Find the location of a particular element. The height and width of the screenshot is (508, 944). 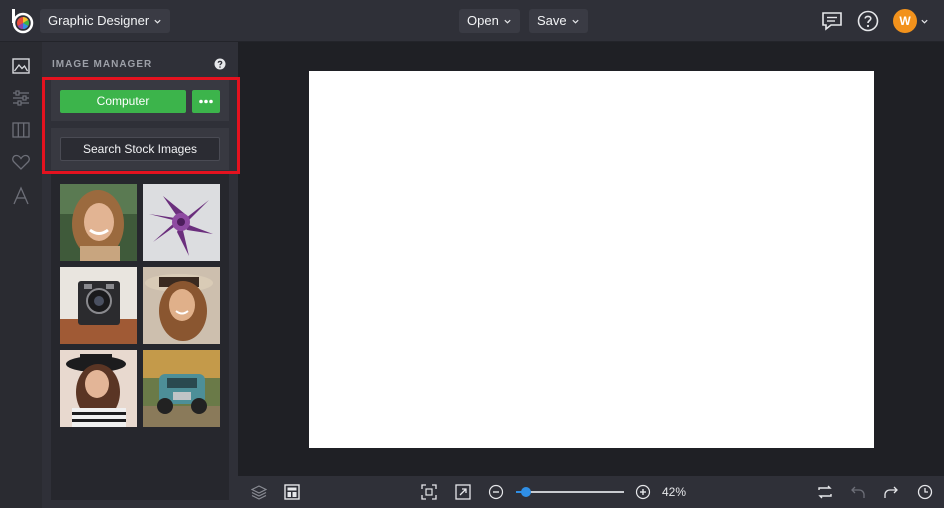

chat-icon is located at coordinates (832, 21).